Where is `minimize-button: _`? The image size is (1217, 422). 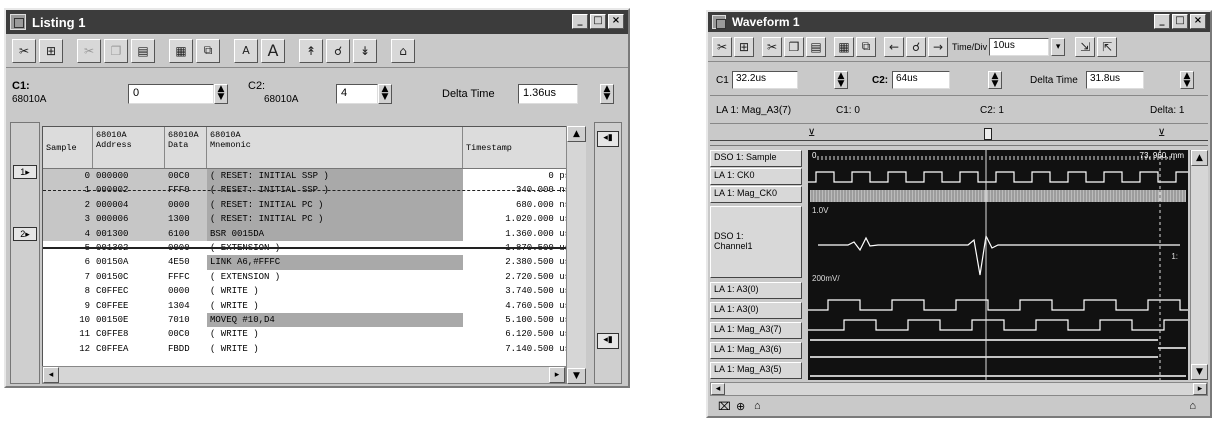
minimize-button: _ is located at coordinates (580, 21).